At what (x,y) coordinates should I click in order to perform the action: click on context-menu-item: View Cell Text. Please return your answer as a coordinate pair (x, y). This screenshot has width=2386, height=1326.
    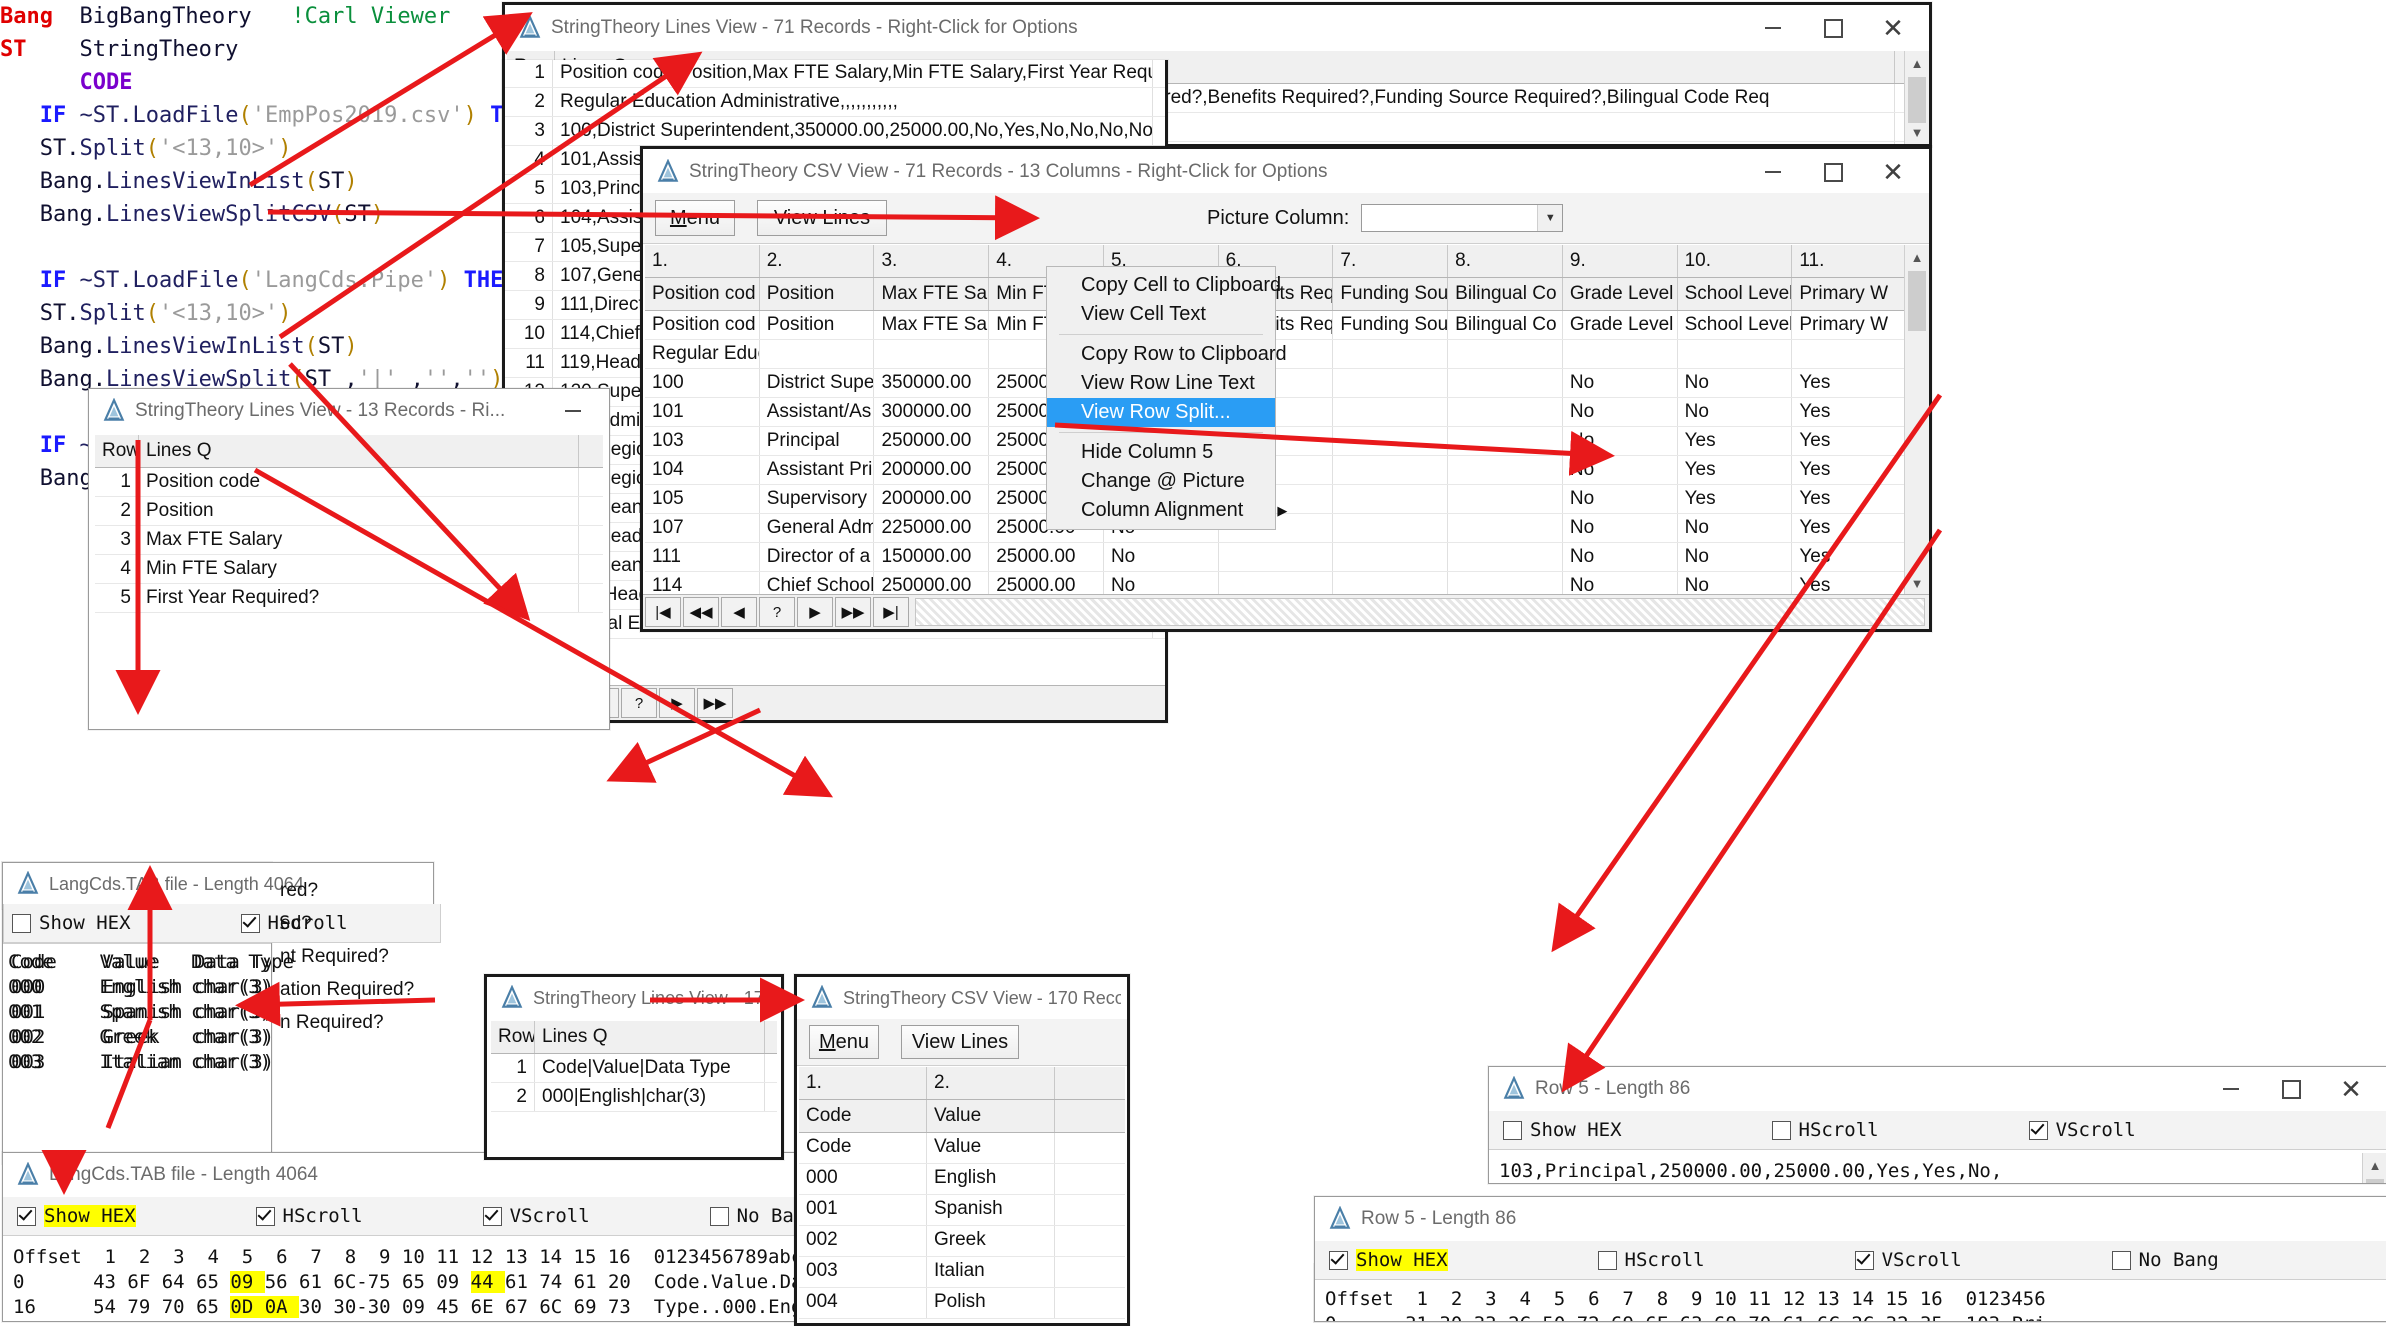
    Looking at the image, I should click on (1161, 314).